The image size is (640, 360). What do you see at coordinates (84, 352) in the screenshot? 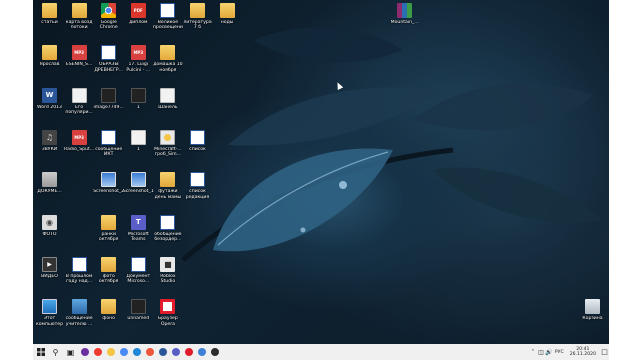
I see `taskbar-app-cortana` at bounding box center [84, 352].